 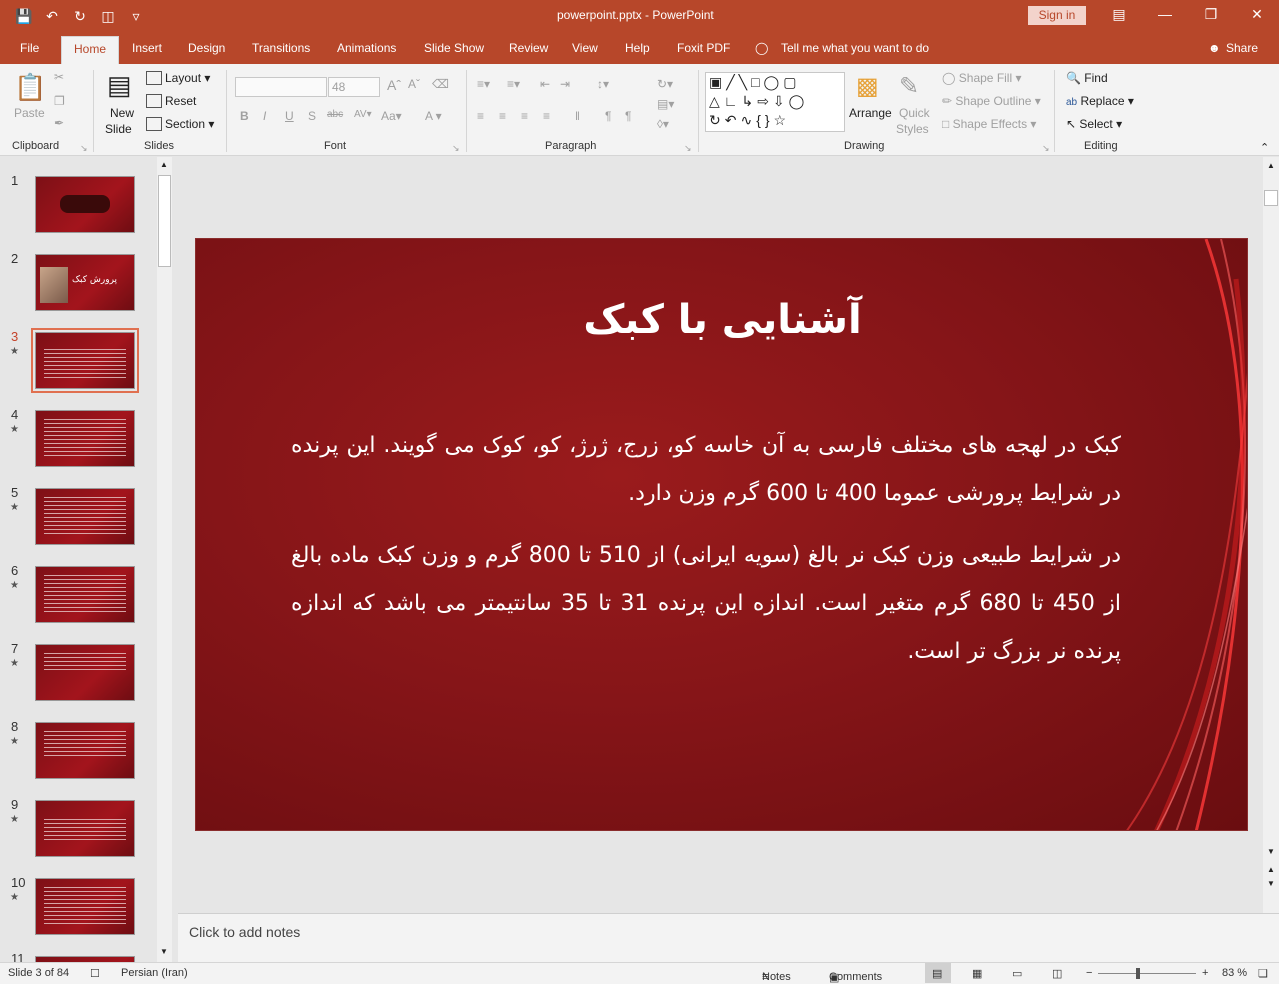 I want to click on align-center-icon: ≡, so click(x=502, y=116).